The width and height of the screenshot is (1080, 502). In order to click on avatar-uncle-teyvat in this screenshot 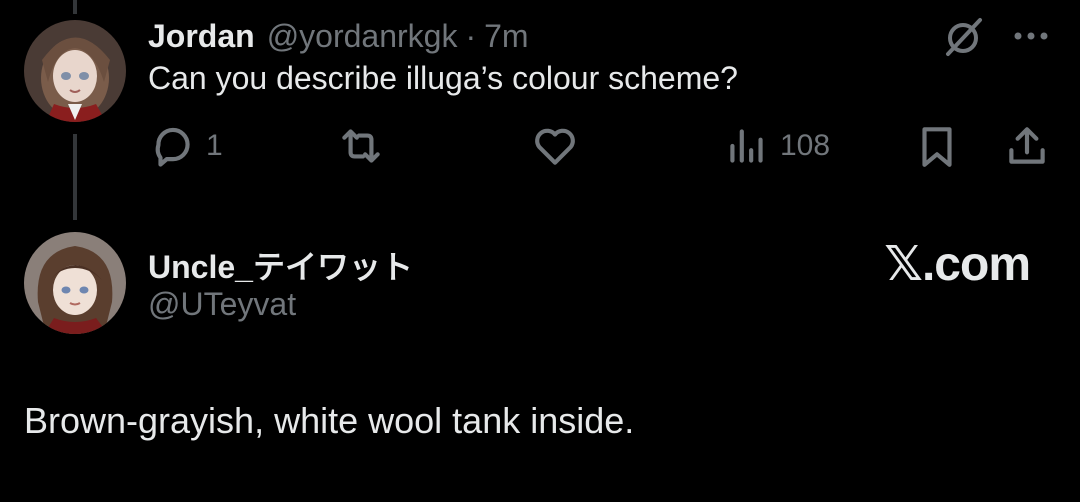, I will do `click(75, 283)`.